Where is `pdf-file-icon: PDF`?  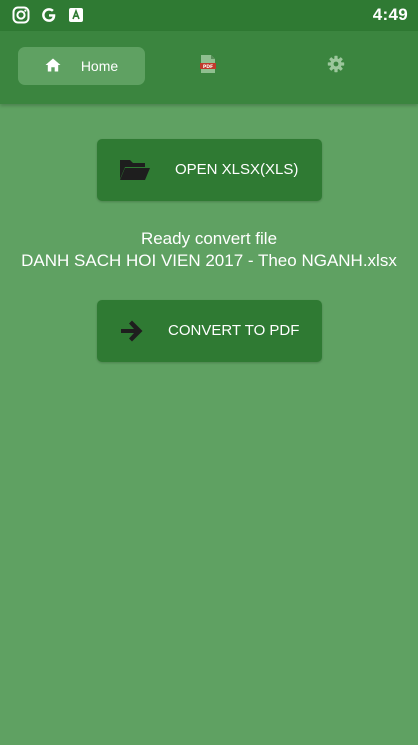 pdf-file-icon: PDF is located at coordinates (208, 66).